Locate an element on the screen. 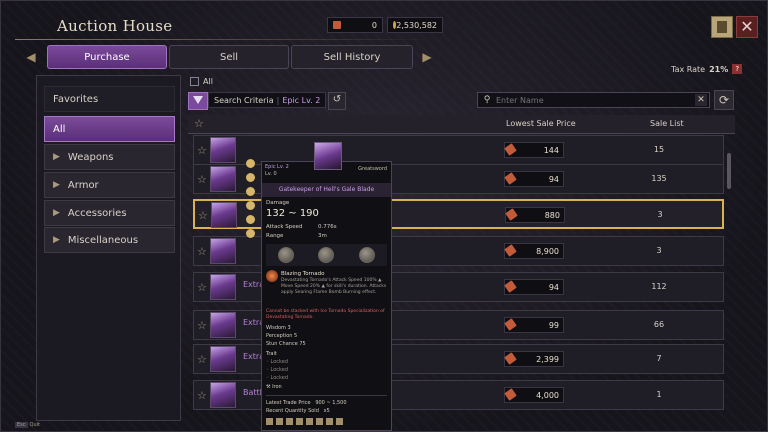  sold-line: Recent Quantity Sold x5 is located at coordinates (306, 411).